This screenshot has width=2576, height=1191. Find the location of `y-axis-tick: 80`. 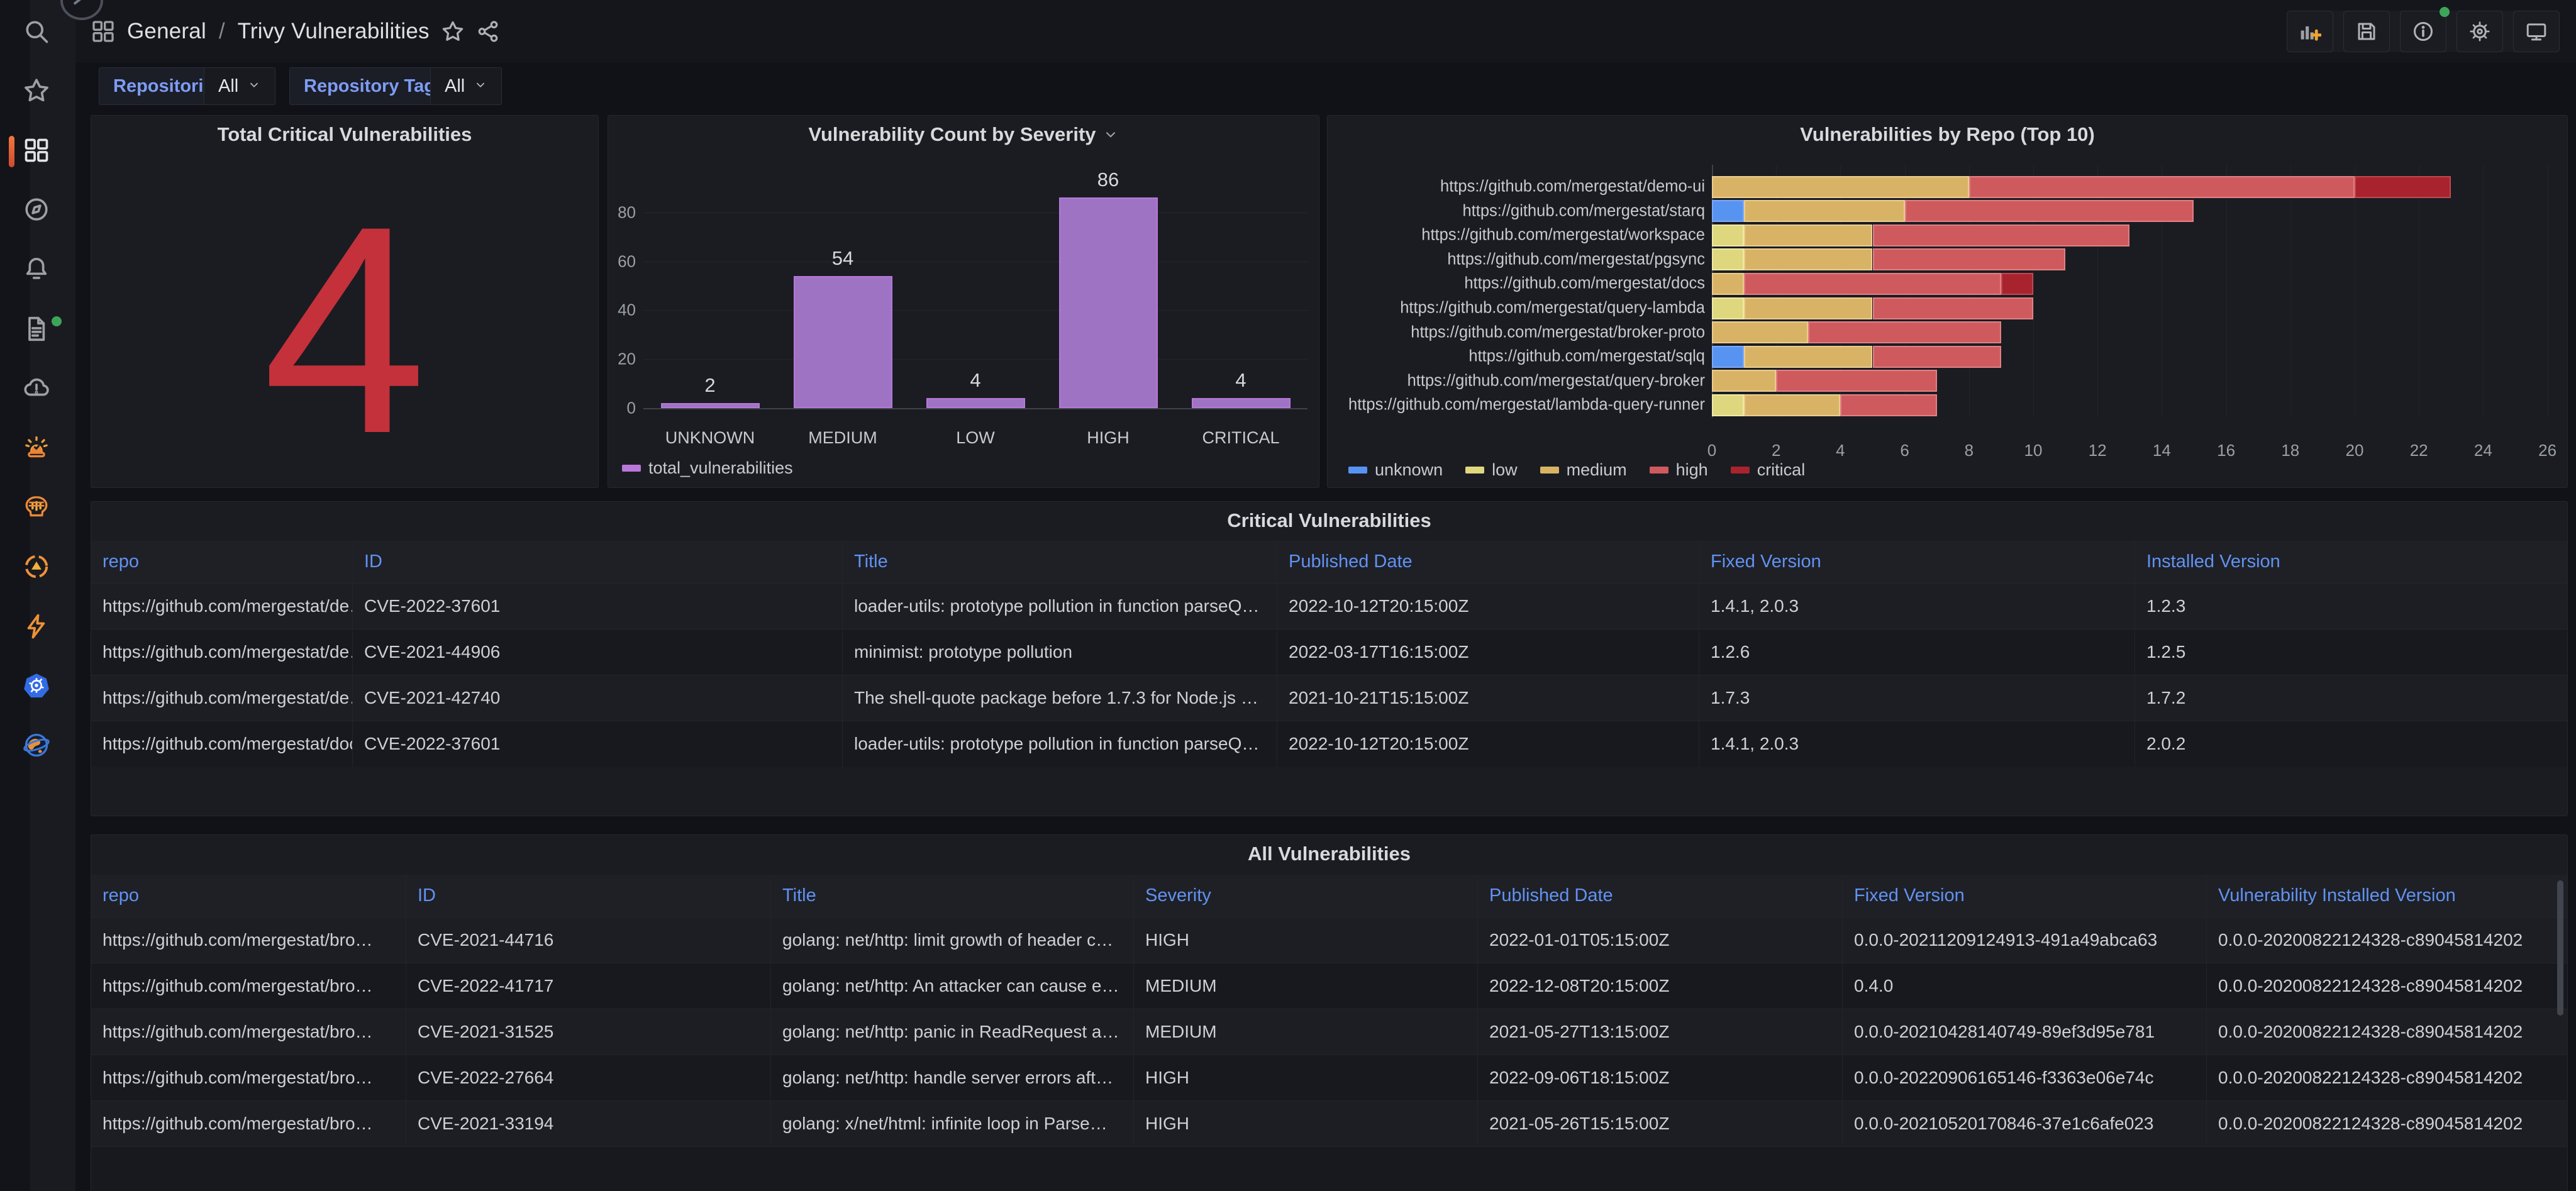

y-axis-tick: 80 is located at coordinates (627, 212).